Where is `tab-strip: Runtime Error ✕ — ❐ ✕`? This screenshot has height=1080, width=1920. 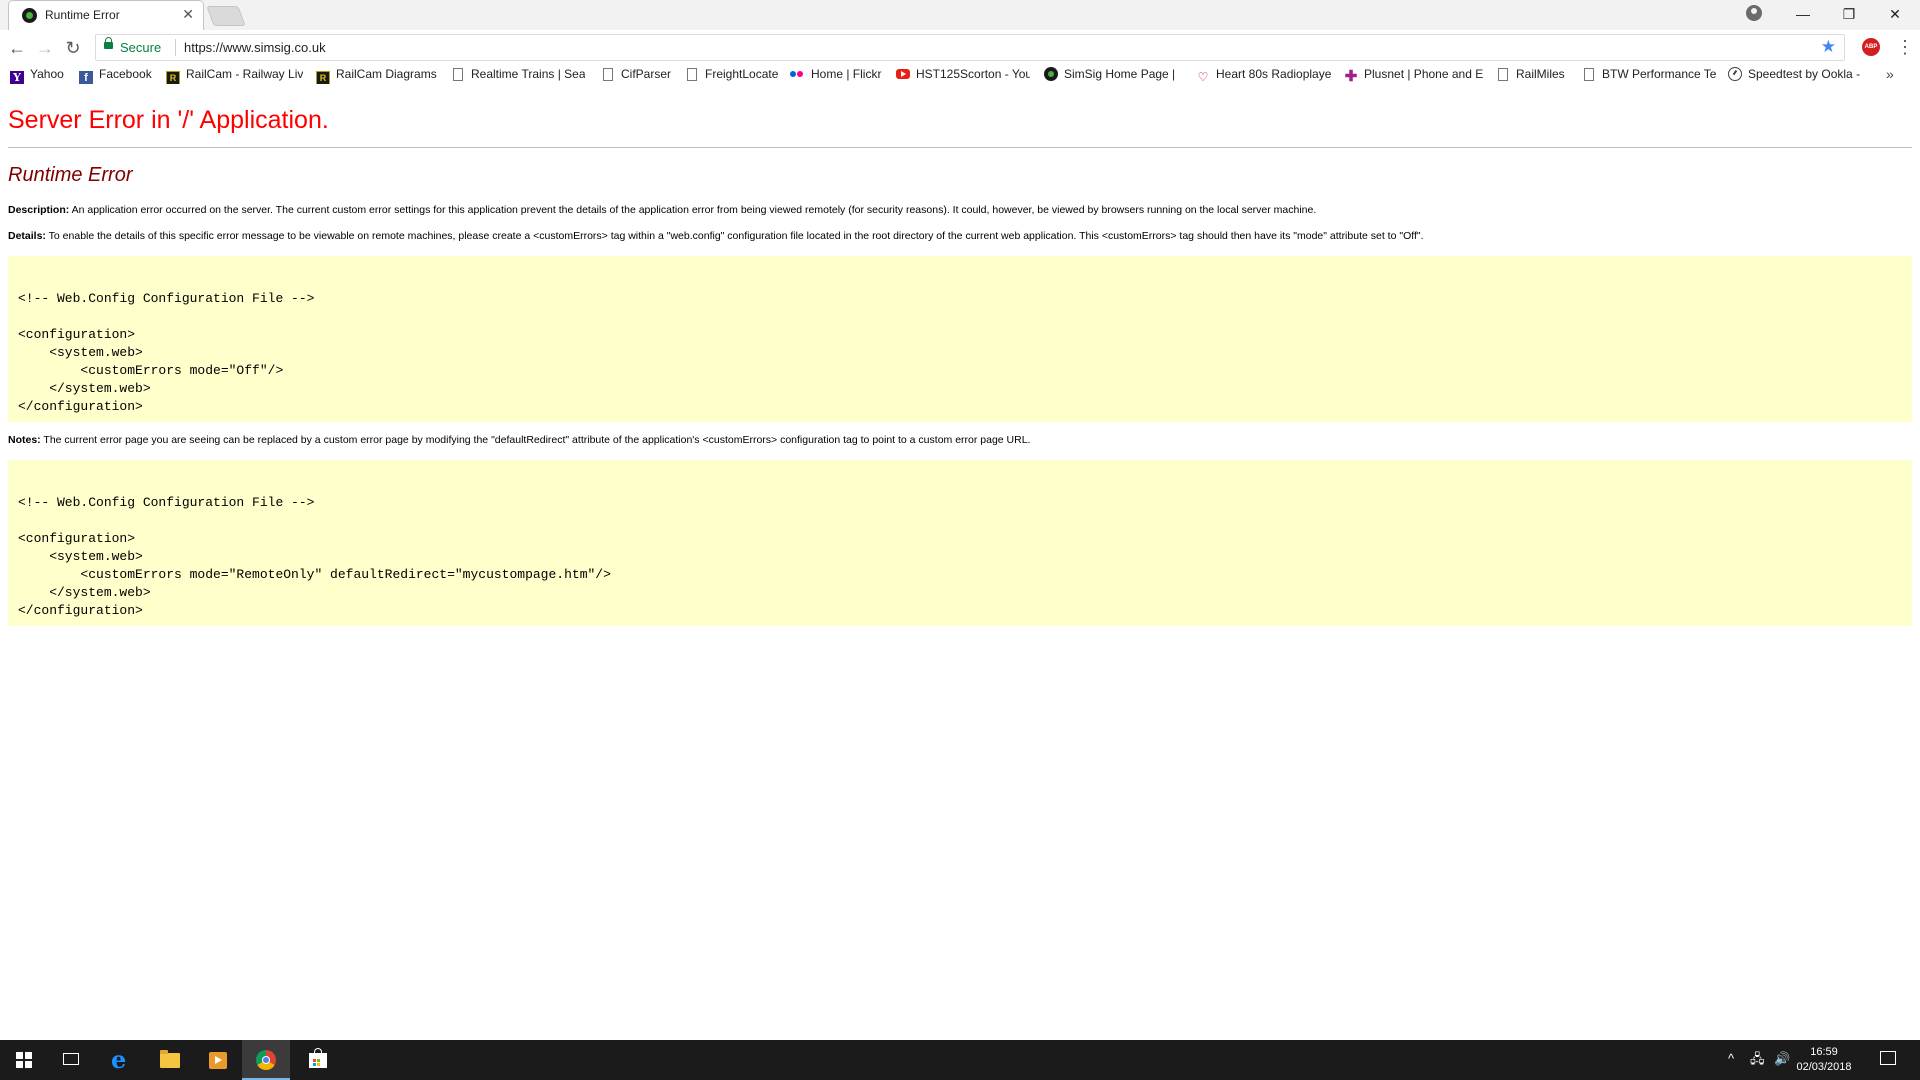 tab-strip: Runtime Error ✕ — ❐ ✕ is located at coordinates (960, 15).